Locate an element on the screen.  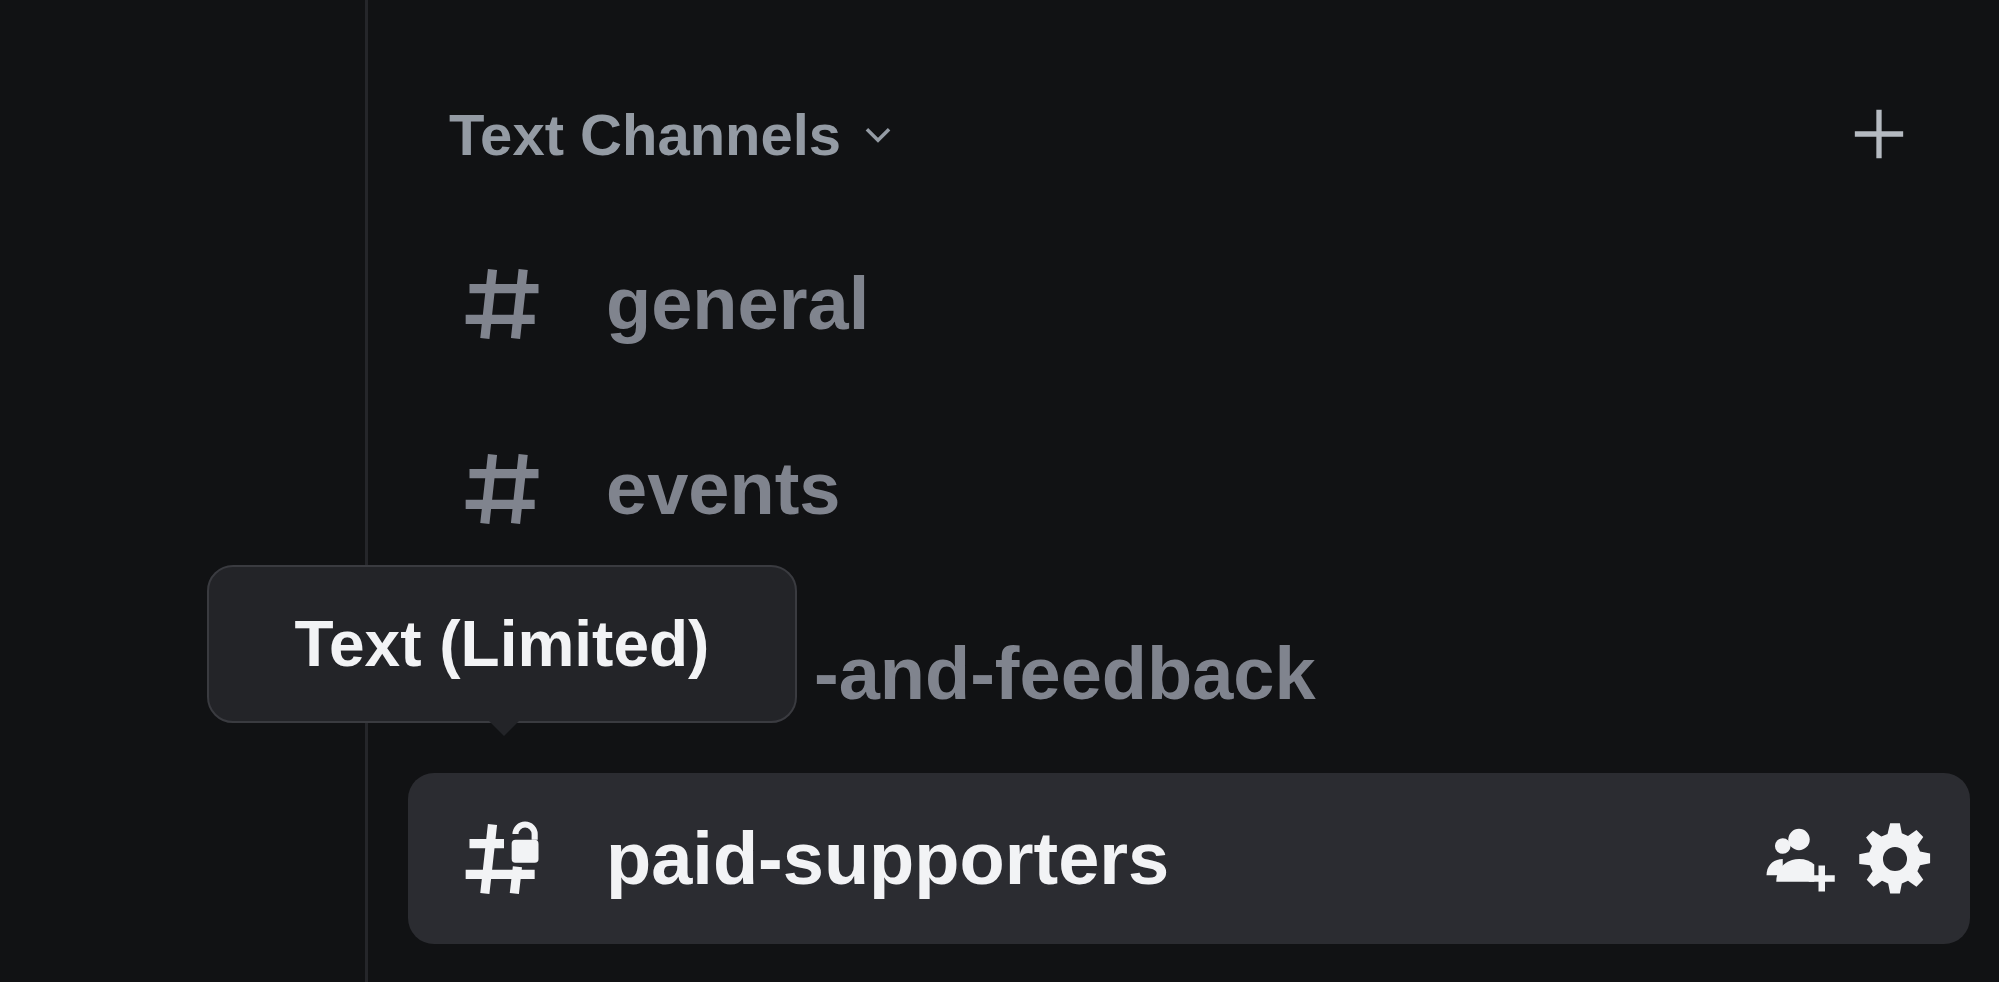
channel-item: general is located at coordinates (1189, 303).